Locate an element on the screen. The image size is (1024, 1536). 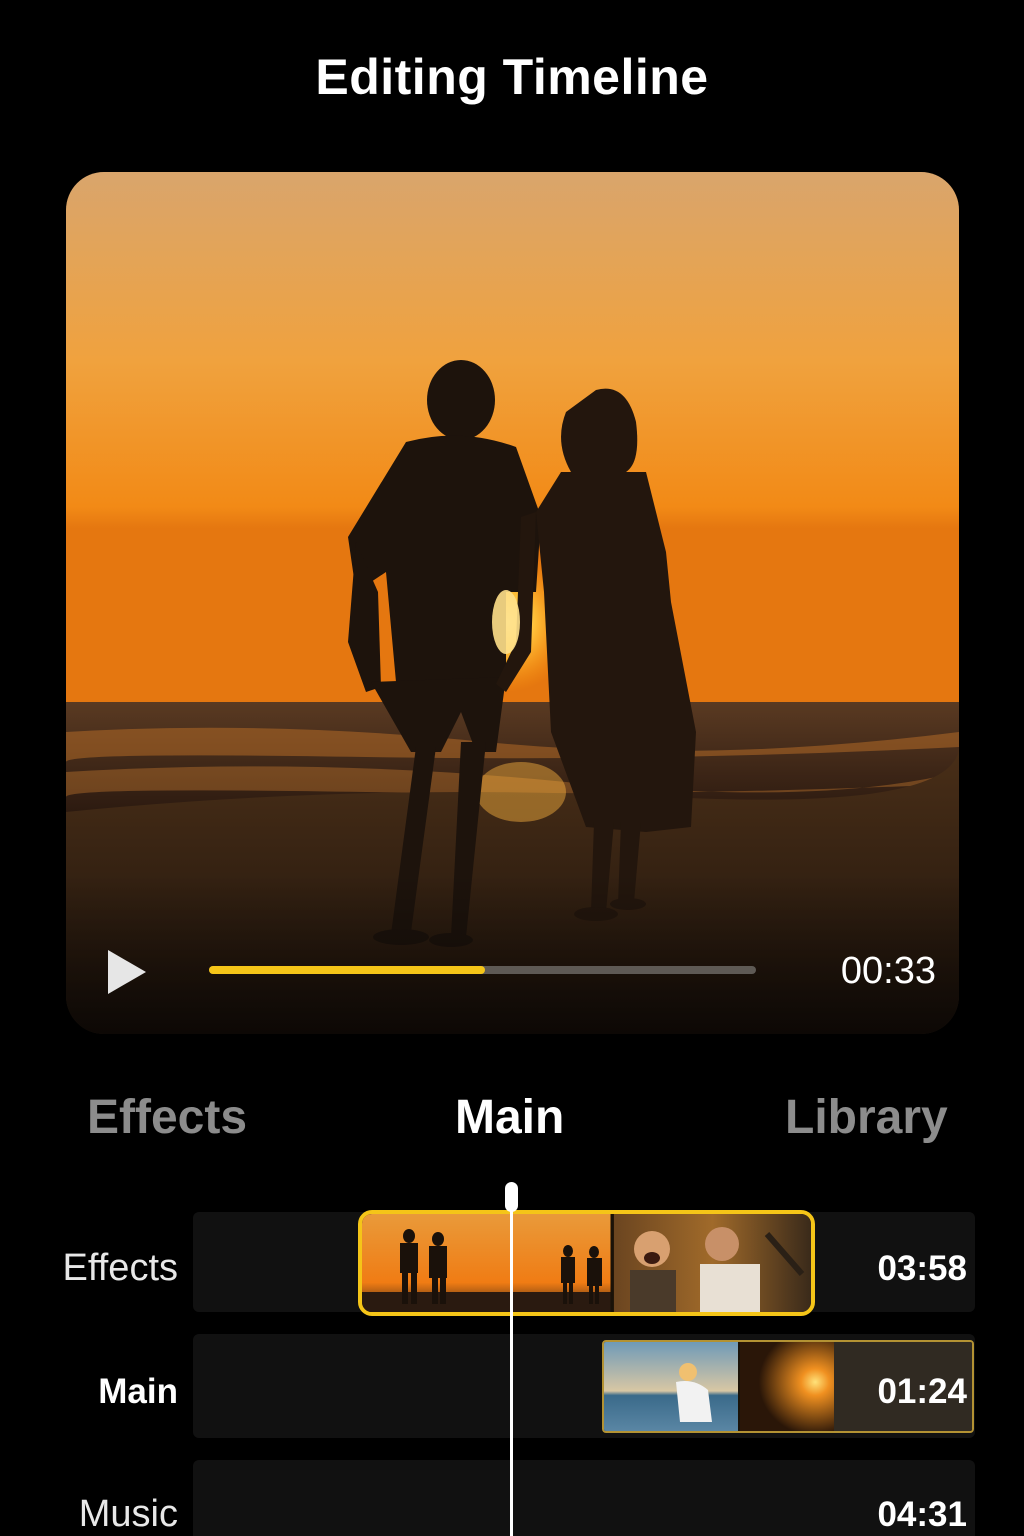
current-time: 00:33 is located at coordinates (888, 971).